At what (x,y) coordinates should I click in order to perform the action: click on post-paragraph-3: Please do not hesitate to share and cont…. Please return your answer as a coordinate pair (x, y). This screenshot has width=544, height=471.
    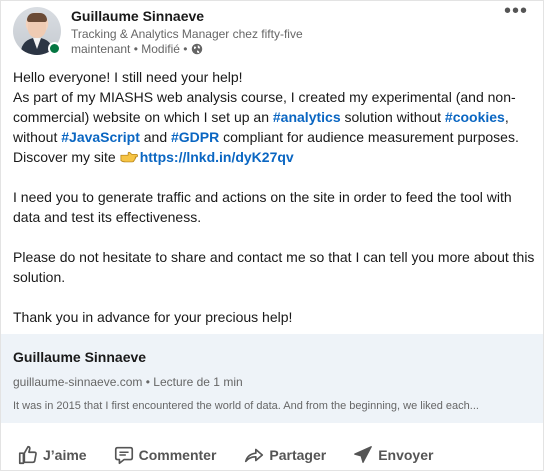
    Looking at the image, I should click on (274, 267).